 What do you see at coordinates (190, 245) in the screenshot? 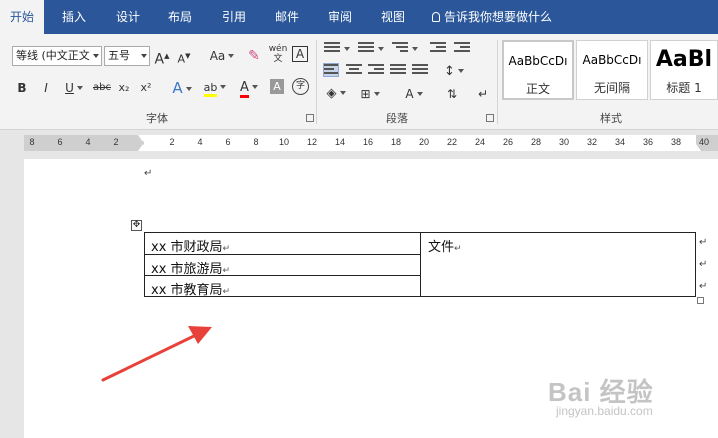
I see `table-cell: xx 市财政局↵` at bounding box center [190, 245].